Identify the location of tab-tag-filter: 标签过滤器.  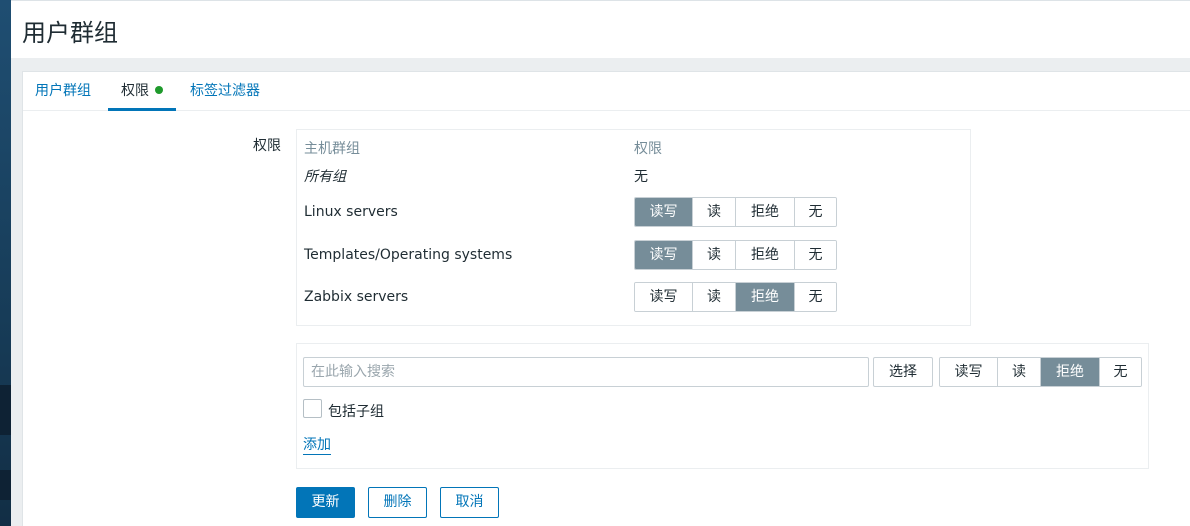
(225, 91).